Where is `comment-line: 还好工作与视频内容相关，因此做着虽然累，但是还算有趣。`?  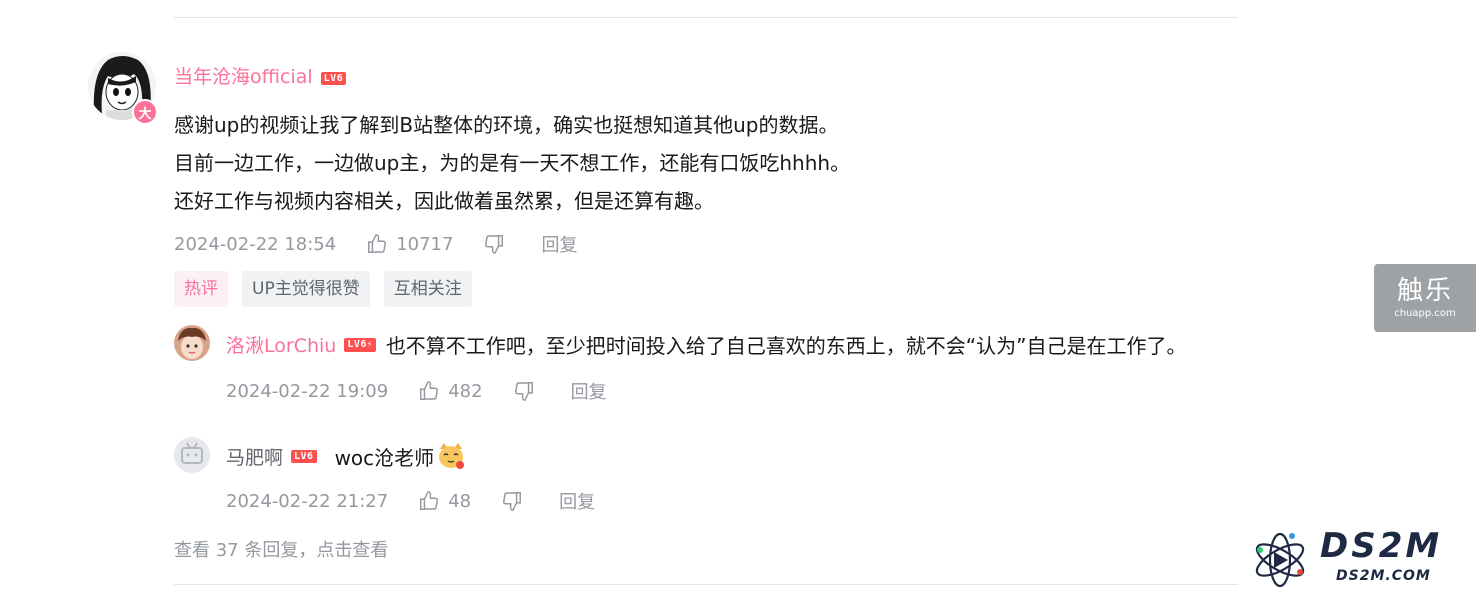
comment-line: 还好工作与视频内容相关，因此做着虽然累，但是还算有趣。 is located at coordinates (444, 201).